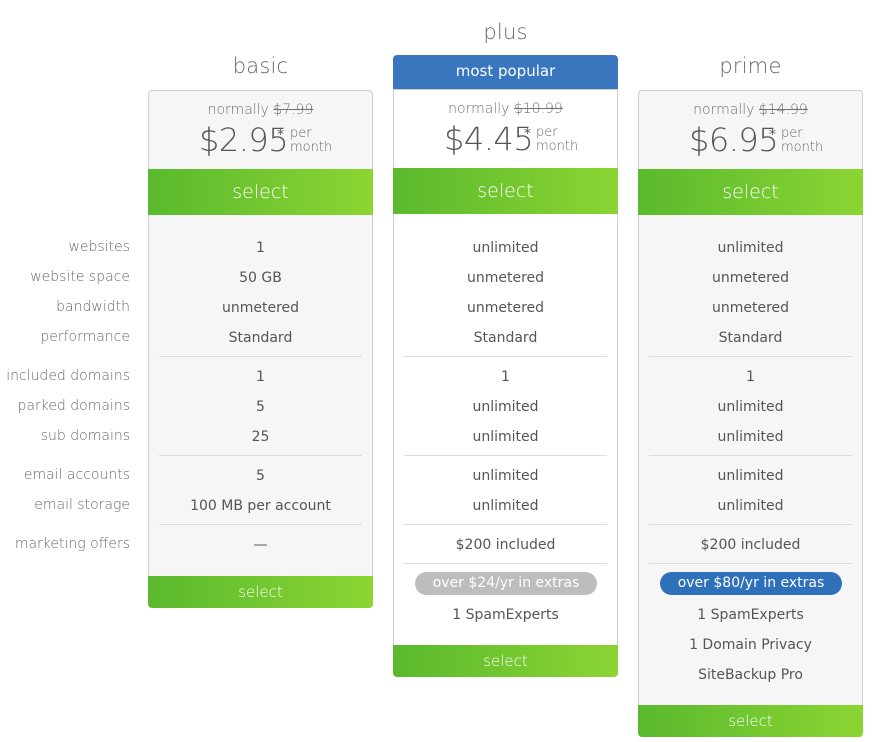 The image size is (885, 742). What do you see at coordinates (505, 72) in the screenshot?
I see `most-popular-badge: most popular` at bounding box center [505, 72].